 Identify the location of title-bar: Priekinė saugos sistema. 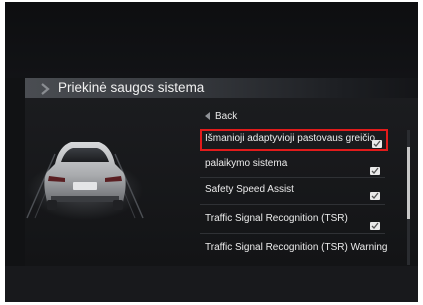
(221, 88).